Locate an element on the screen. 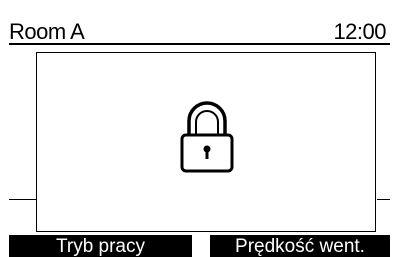 This screenshot has height=257, width=395. softkey-operating-mode: Tryb pracy is located at coordinates (100, 246).